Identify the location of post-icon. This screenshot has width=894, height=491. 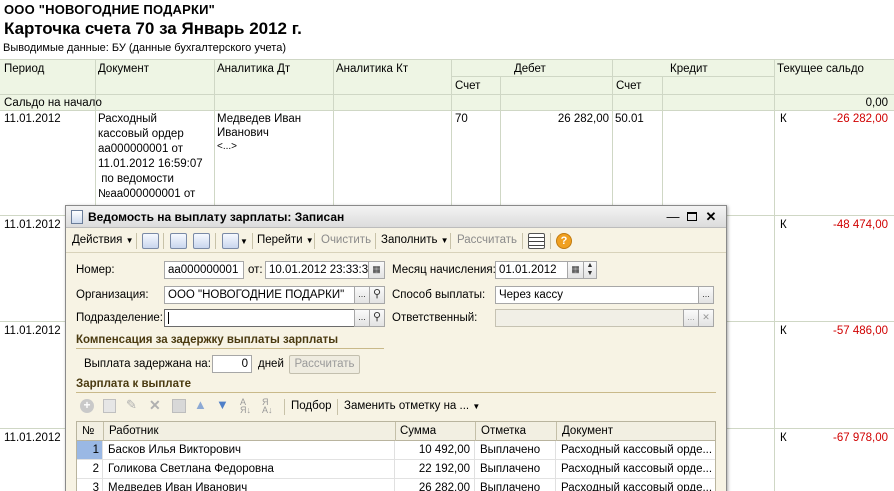
(201, 241).